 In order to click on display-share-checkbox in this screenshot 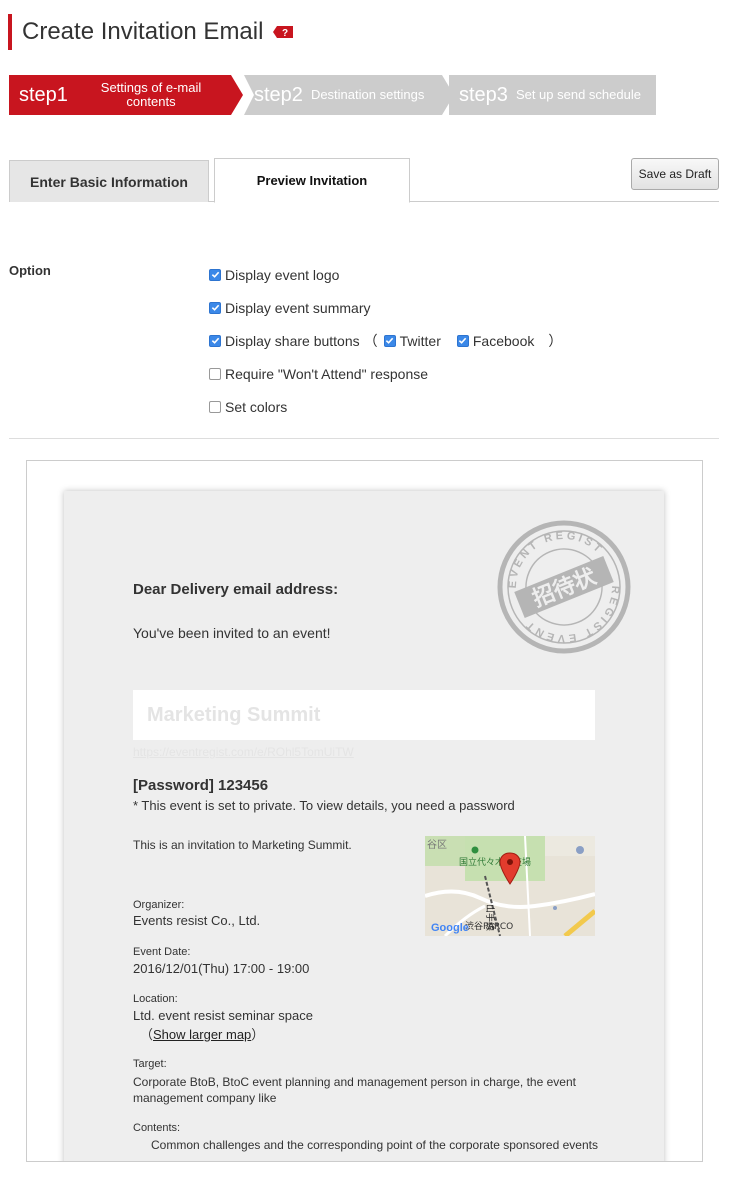, I will do `click(215, 340)`.